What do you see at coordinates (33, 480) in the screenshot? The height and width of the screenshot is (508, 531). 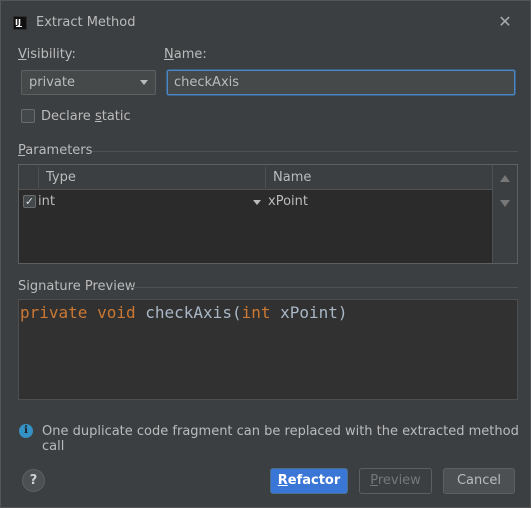 I see `help-button: ?` at bounding box center [33, 480].